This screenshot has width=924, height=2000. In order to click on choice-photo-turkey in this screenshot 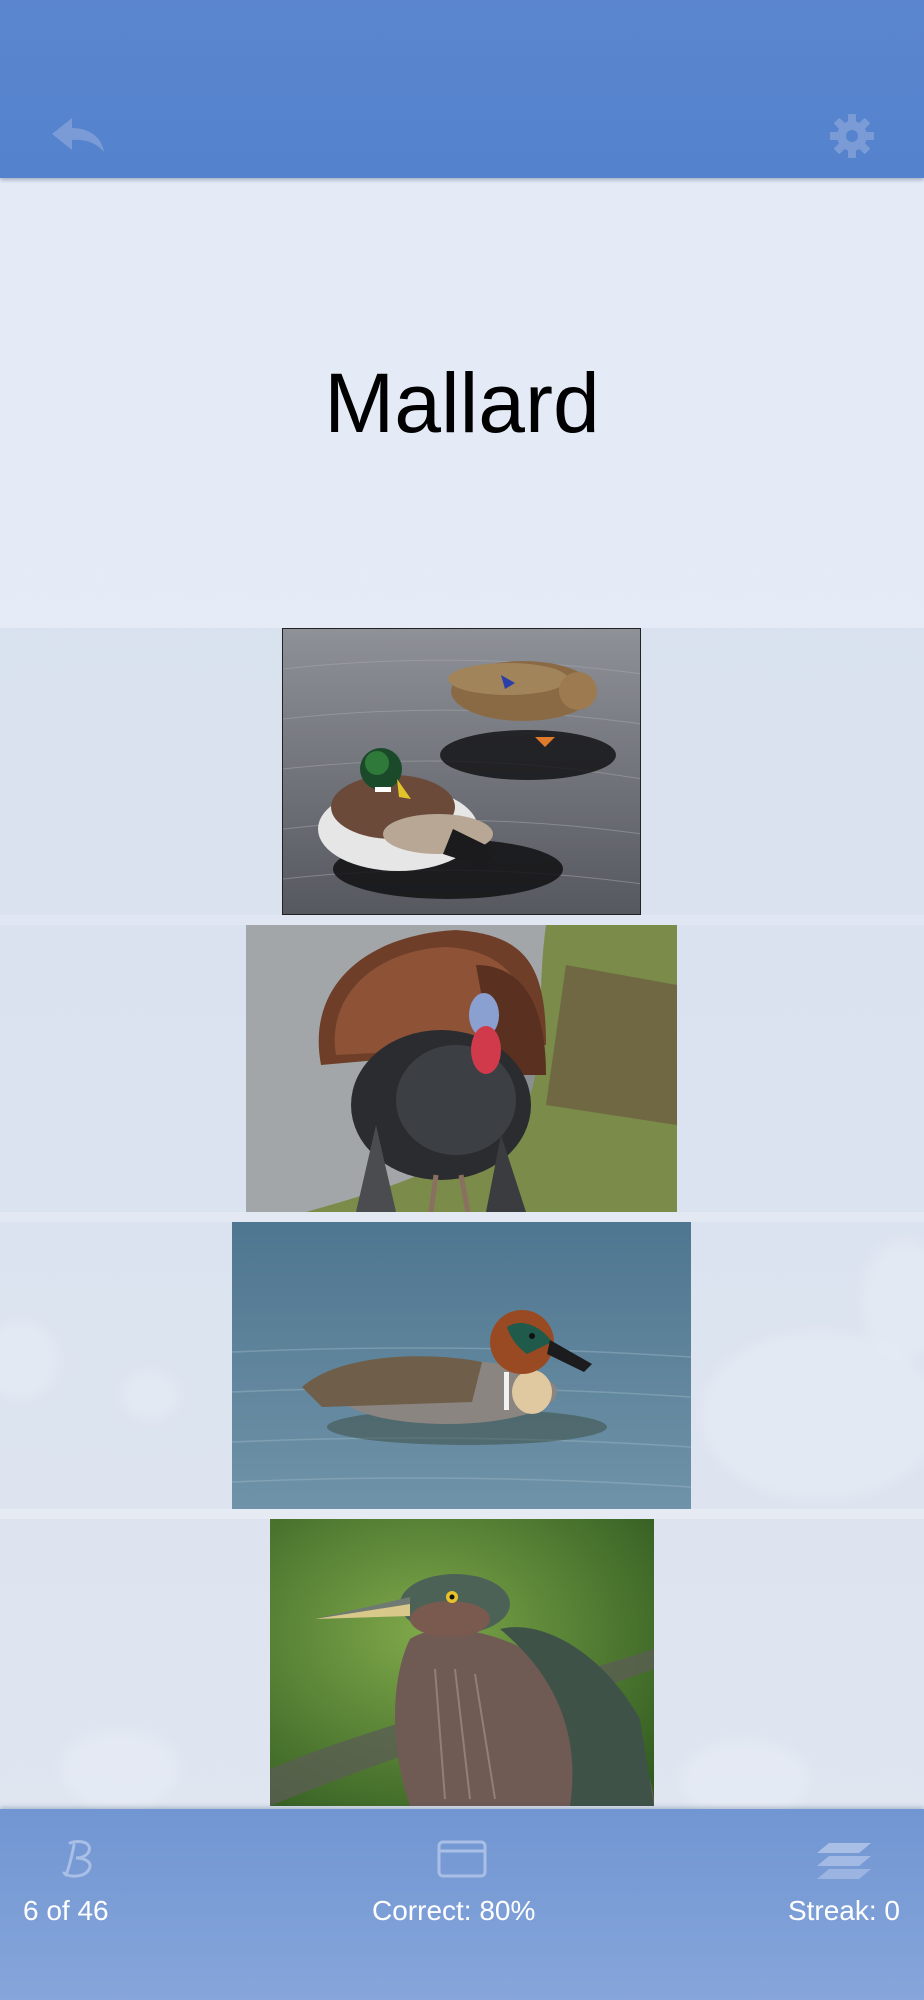, I will do `click(461, 1068)`.